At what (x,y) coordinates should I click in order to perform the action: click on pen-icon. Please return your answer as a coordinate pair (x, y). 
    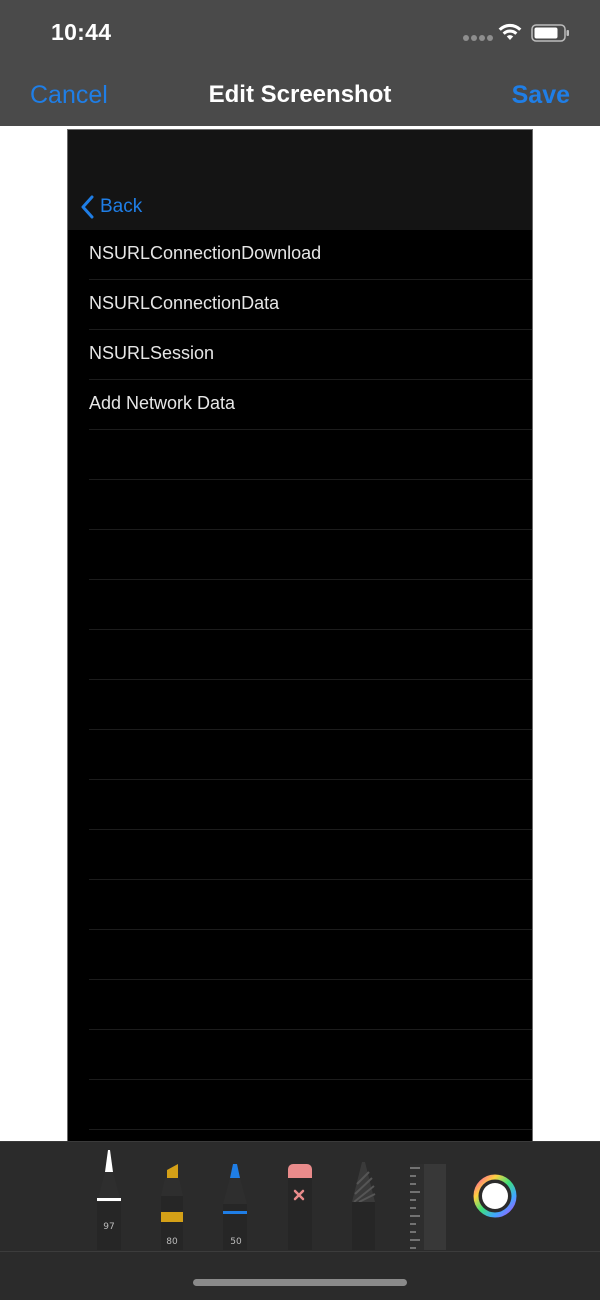
    Looking at the image, I should click on (109, 1200).